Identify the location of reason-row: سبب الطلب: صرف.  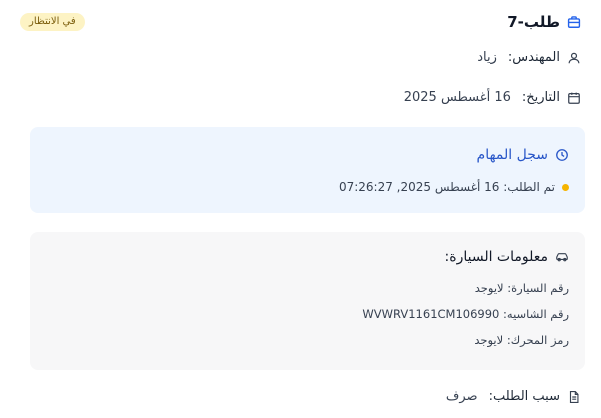
(513, 396).